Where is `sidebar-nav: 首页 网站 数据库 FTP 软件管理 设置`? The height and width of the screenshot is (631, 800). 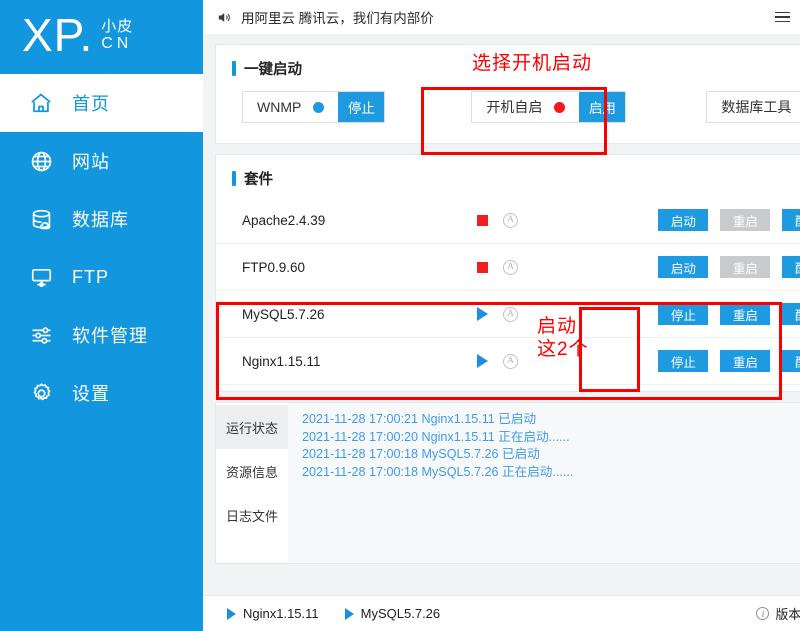 sidebar-nav: 首页 网站 数据库 FTP 软件管理 设置 is located at coordinates (101, 248).